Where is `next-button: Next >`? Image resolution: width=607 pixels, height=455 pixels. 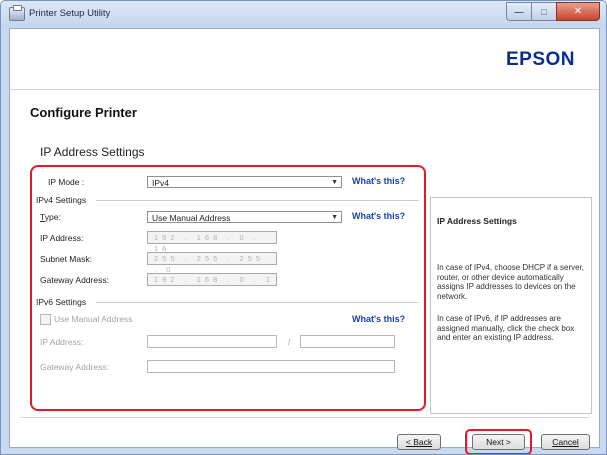
next-button: Next > is located at coordinates (498, 442).